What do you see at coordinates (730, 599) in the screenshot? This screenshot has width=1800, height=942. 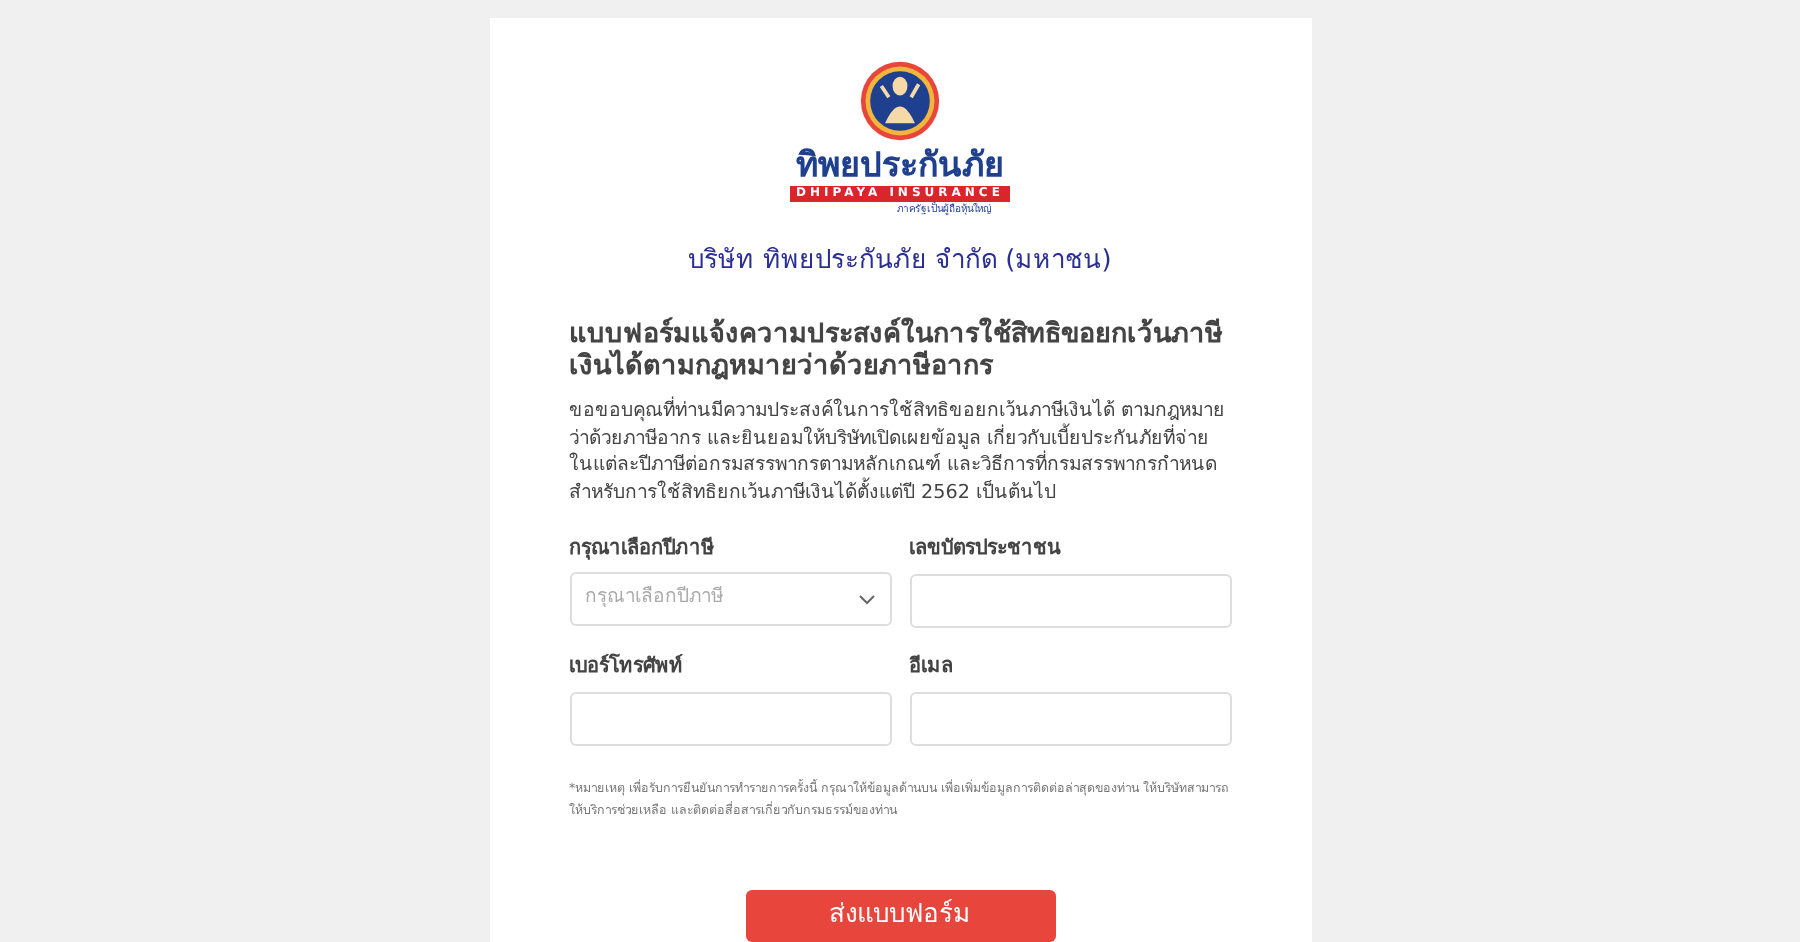 I see `tax-year-dropdown: กรุณาเลือกปีภาษี` at bounding box center [730, 599].